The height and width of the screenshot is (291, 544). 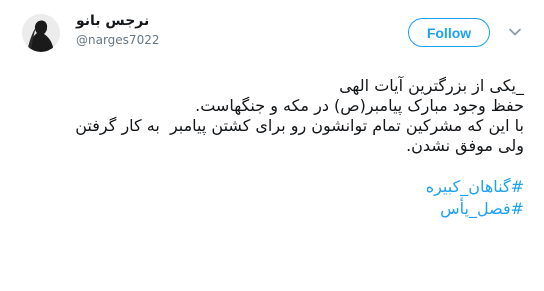 I want to click on avatar, so click(x=41, y=33).